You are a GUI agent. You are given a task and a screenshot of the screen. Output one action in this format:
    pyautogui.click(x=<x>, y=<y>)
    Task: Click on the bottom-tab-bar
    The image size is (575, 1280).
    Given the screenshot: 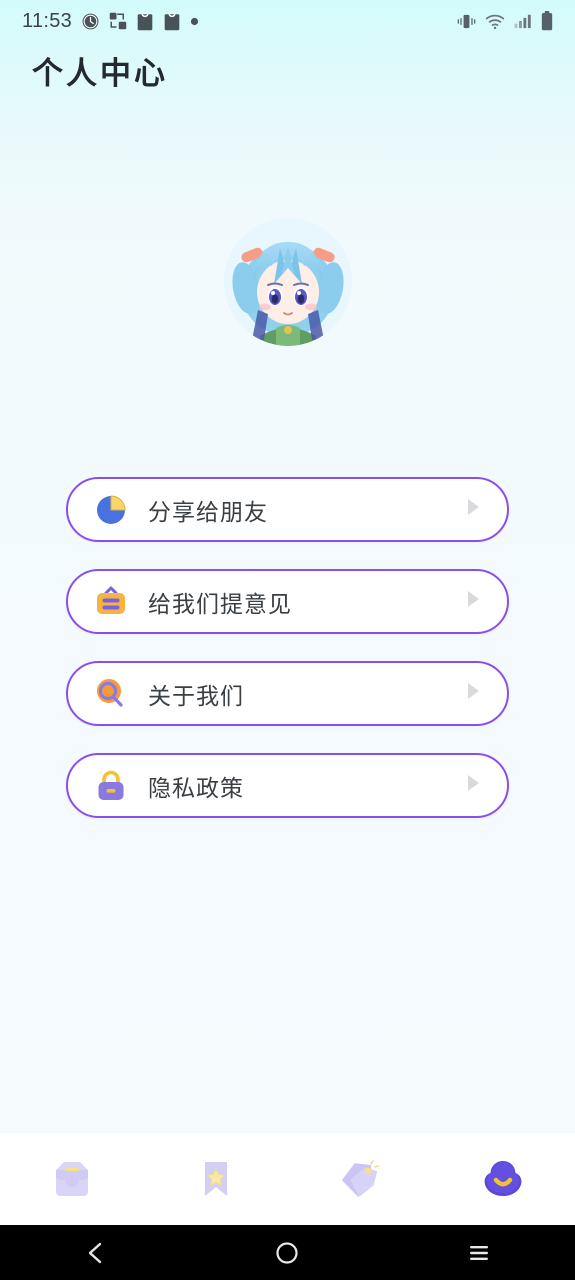 What is the action you would take?
    pyautogui.click(x=287, y=1179)
    